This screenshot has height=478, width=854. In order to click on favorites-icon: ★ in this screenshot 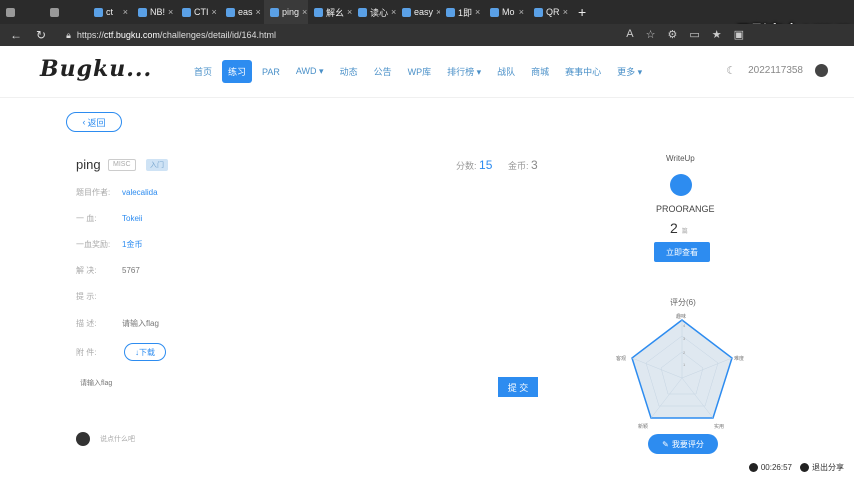, I will do `click(717, 34)`.